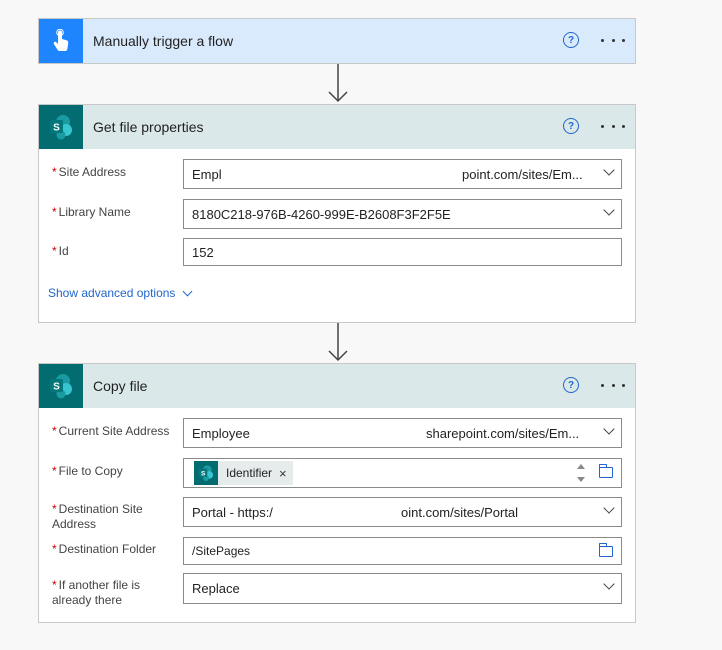 The image size is (722, 650). I want to click on trigger-card: Manually trigger a flow ?, so click(337, 41).